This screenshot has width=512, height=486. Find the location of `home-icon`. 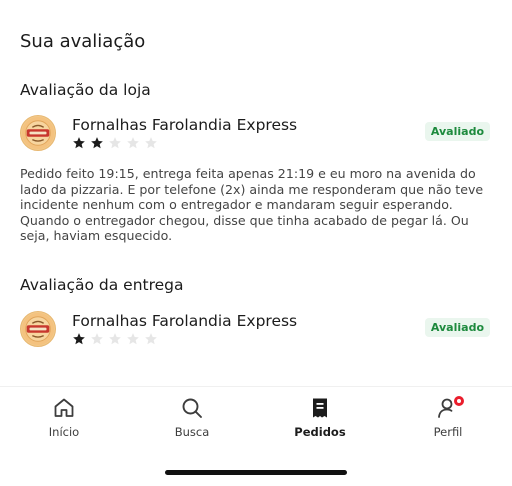

home-icon is located at coordinates (64, 408).